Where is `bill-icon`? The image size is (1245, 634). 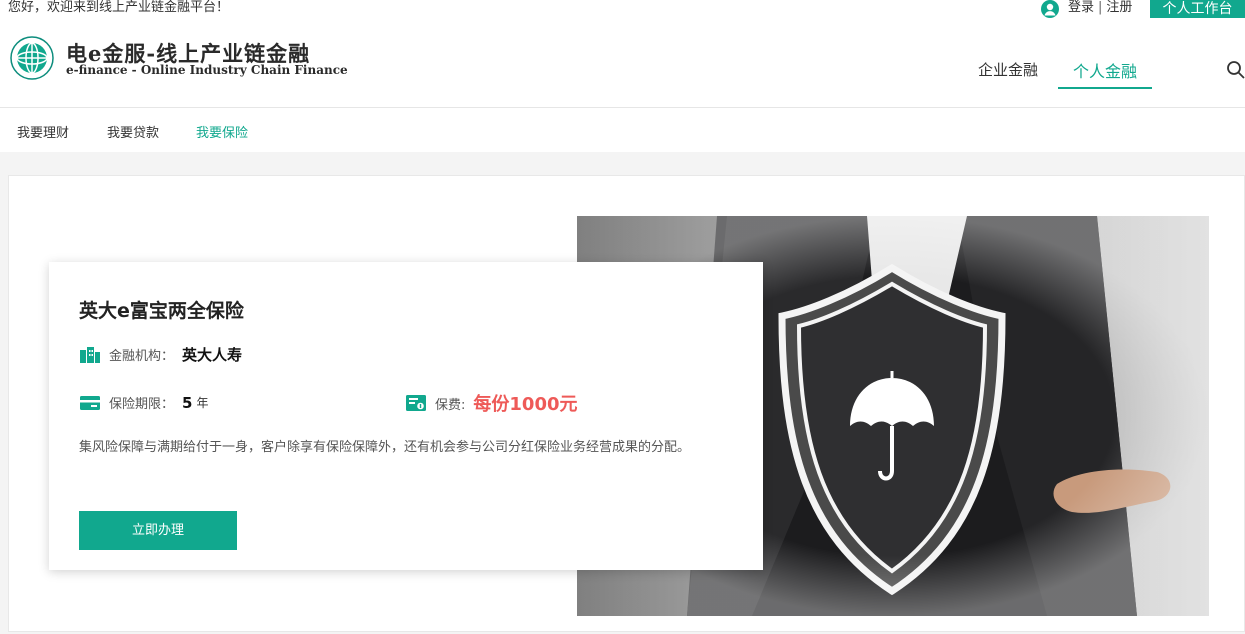
bill-icon is located at coordinates (416, 403).